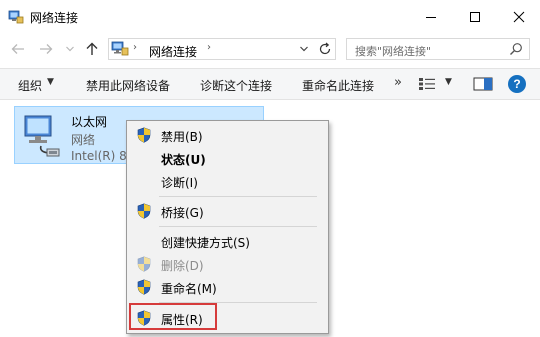 This screenshot has height=337, width=540. Describe the element at coordinates (83, 140) in the screenshot. I see `connection-status: 网络` at that location.